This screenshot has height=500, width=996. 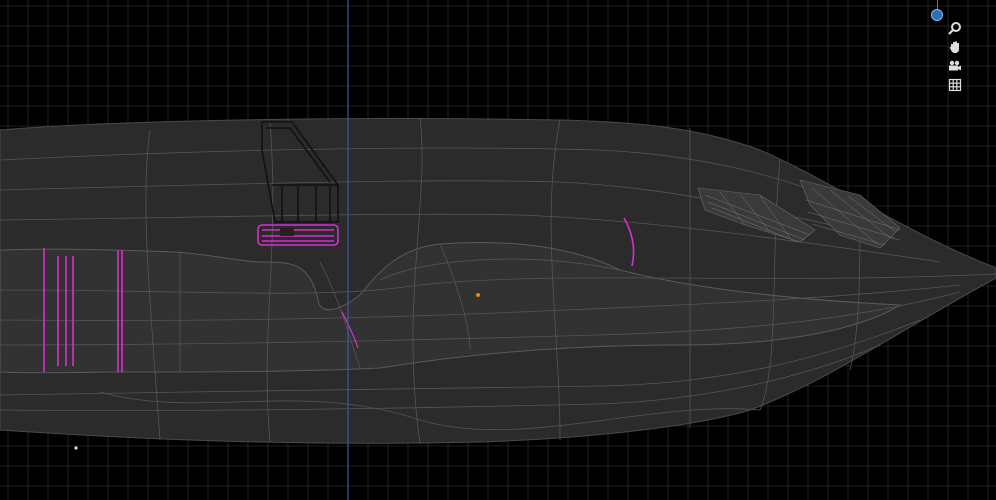 What do you see at coordinates (957, 87) in the screenshot?
I see `ortho-grid-icon` at bounding box center [957, 87].